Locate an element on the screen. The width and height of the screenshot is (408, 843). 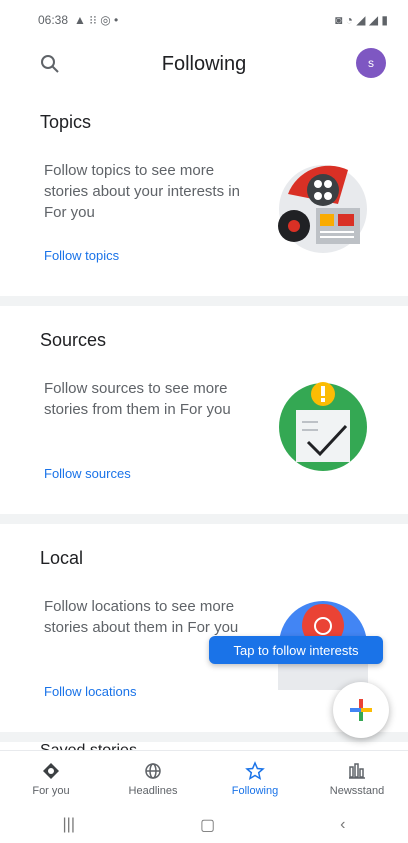
bottom-navigation: For you Headlines Following Newsstand is located at coordinates (204, 778).